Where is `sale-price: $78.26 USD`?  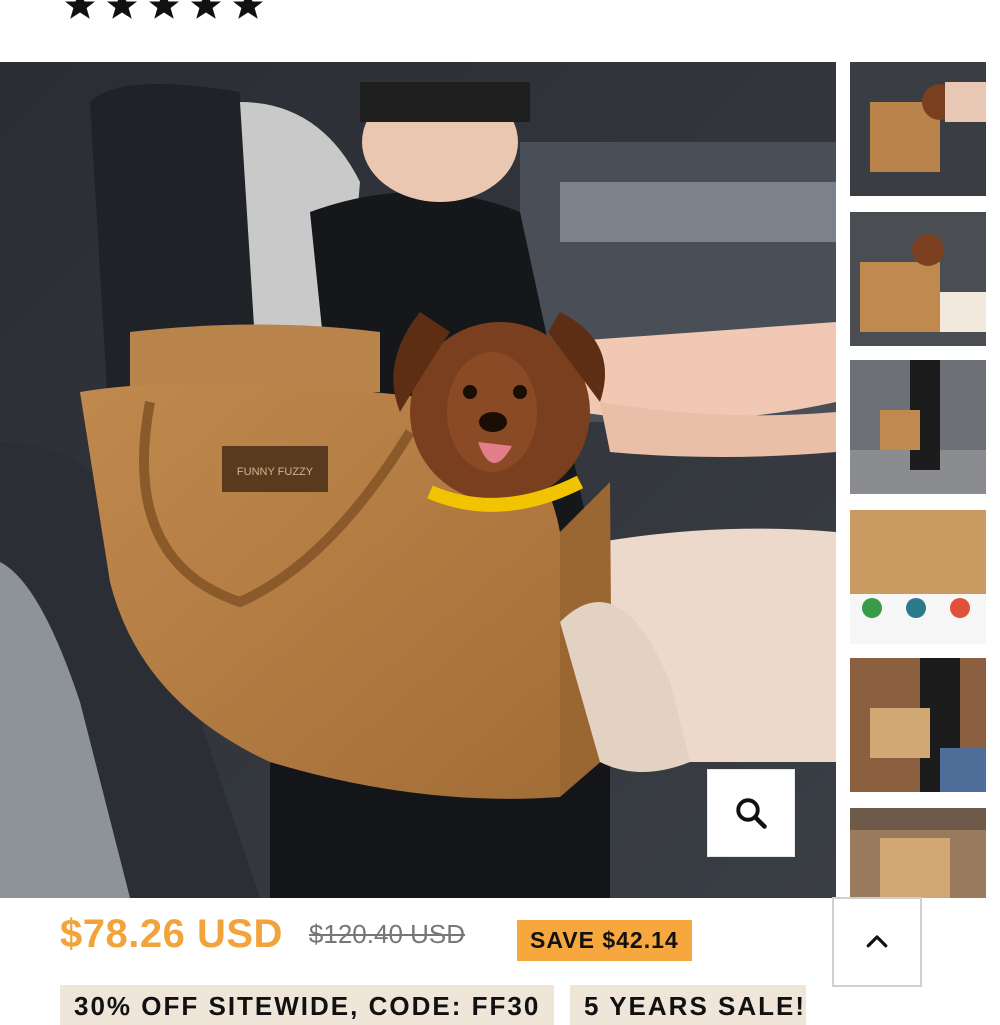 sale-price: $78.26 USD is located at coordinates (171, 934).